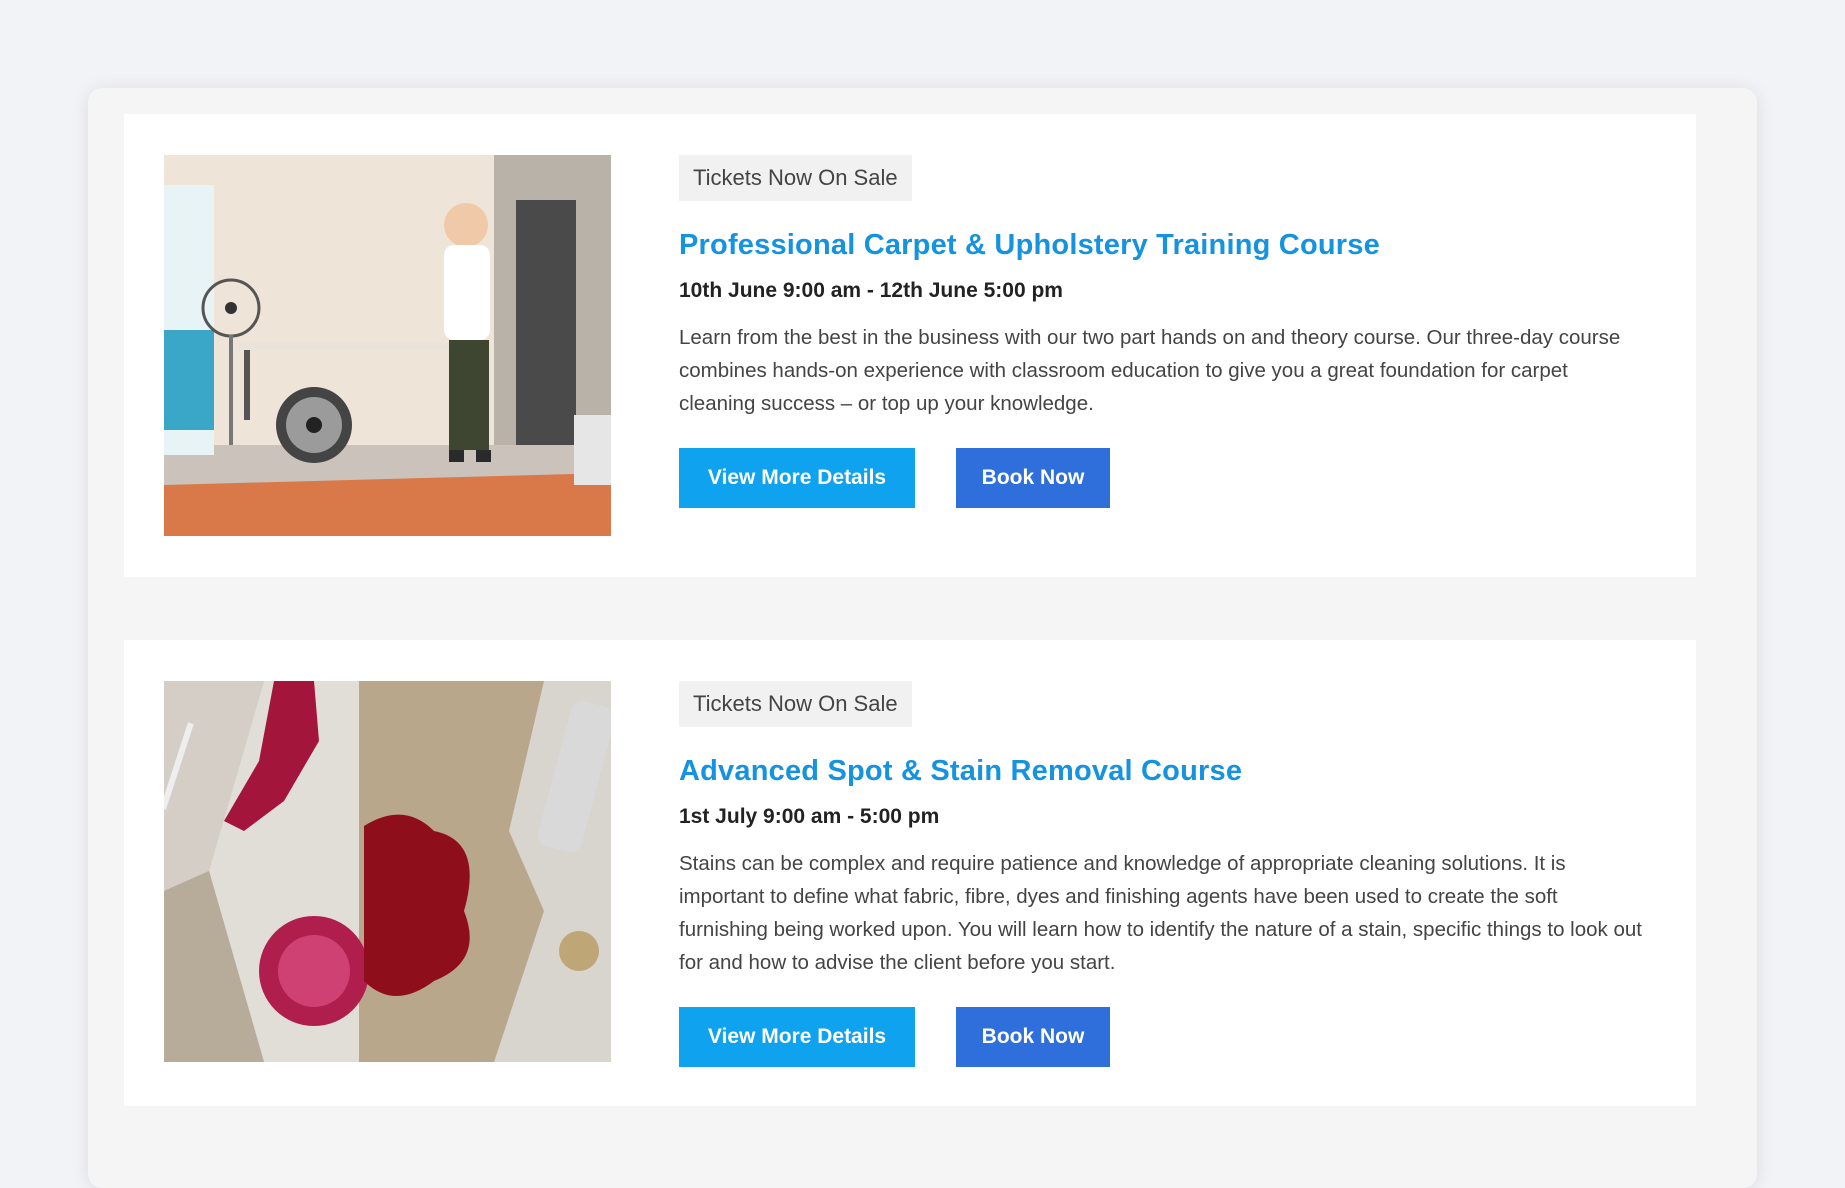  Describe the element at coordinates (809, 816) in the screenshot. I see `course-date: 1st July 9:00 am - 5:00 pm` at that location.